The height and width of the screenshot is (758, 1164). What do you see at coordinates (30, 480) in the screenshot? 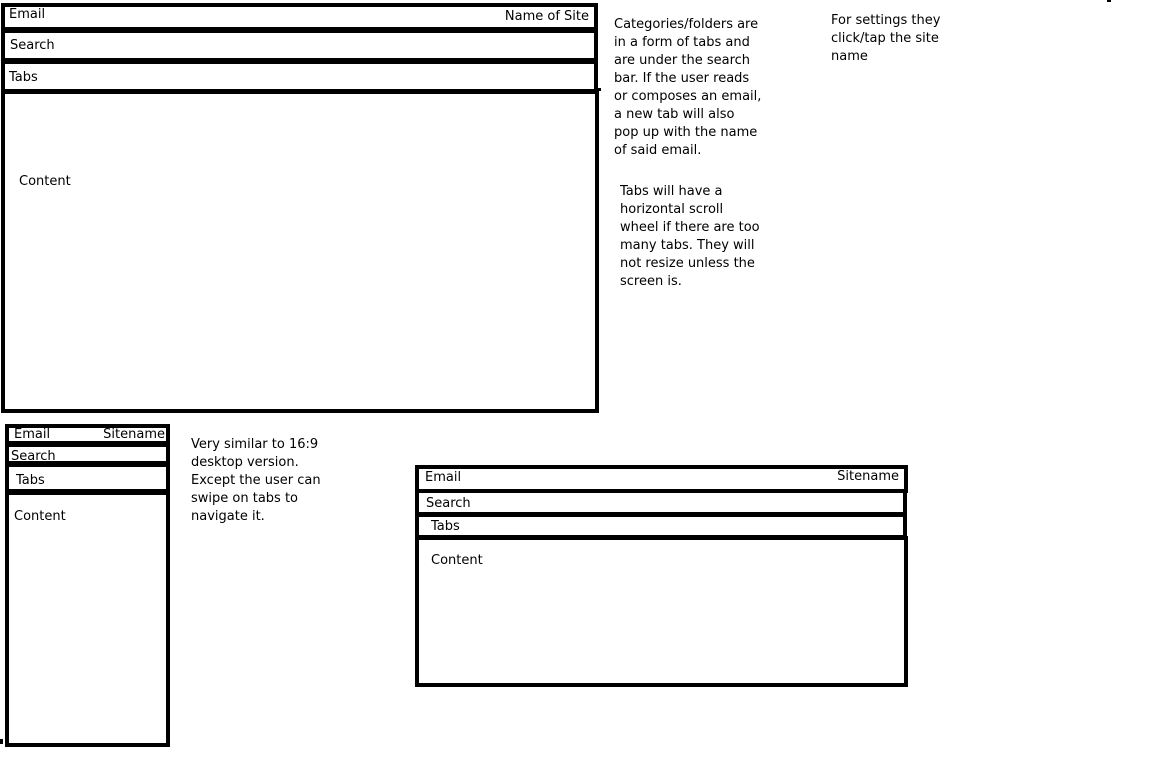
I see `mobile-tabs-label: Tabs` at bounding box center [30, 480].